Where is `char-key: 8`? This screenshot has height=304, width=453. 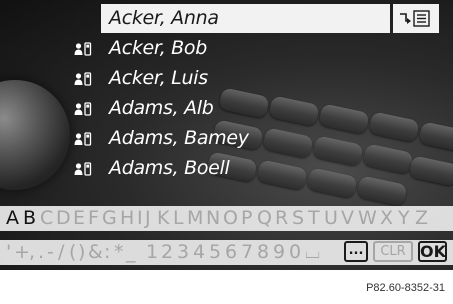 char-key: 8 is located at coordinates (263, 252).